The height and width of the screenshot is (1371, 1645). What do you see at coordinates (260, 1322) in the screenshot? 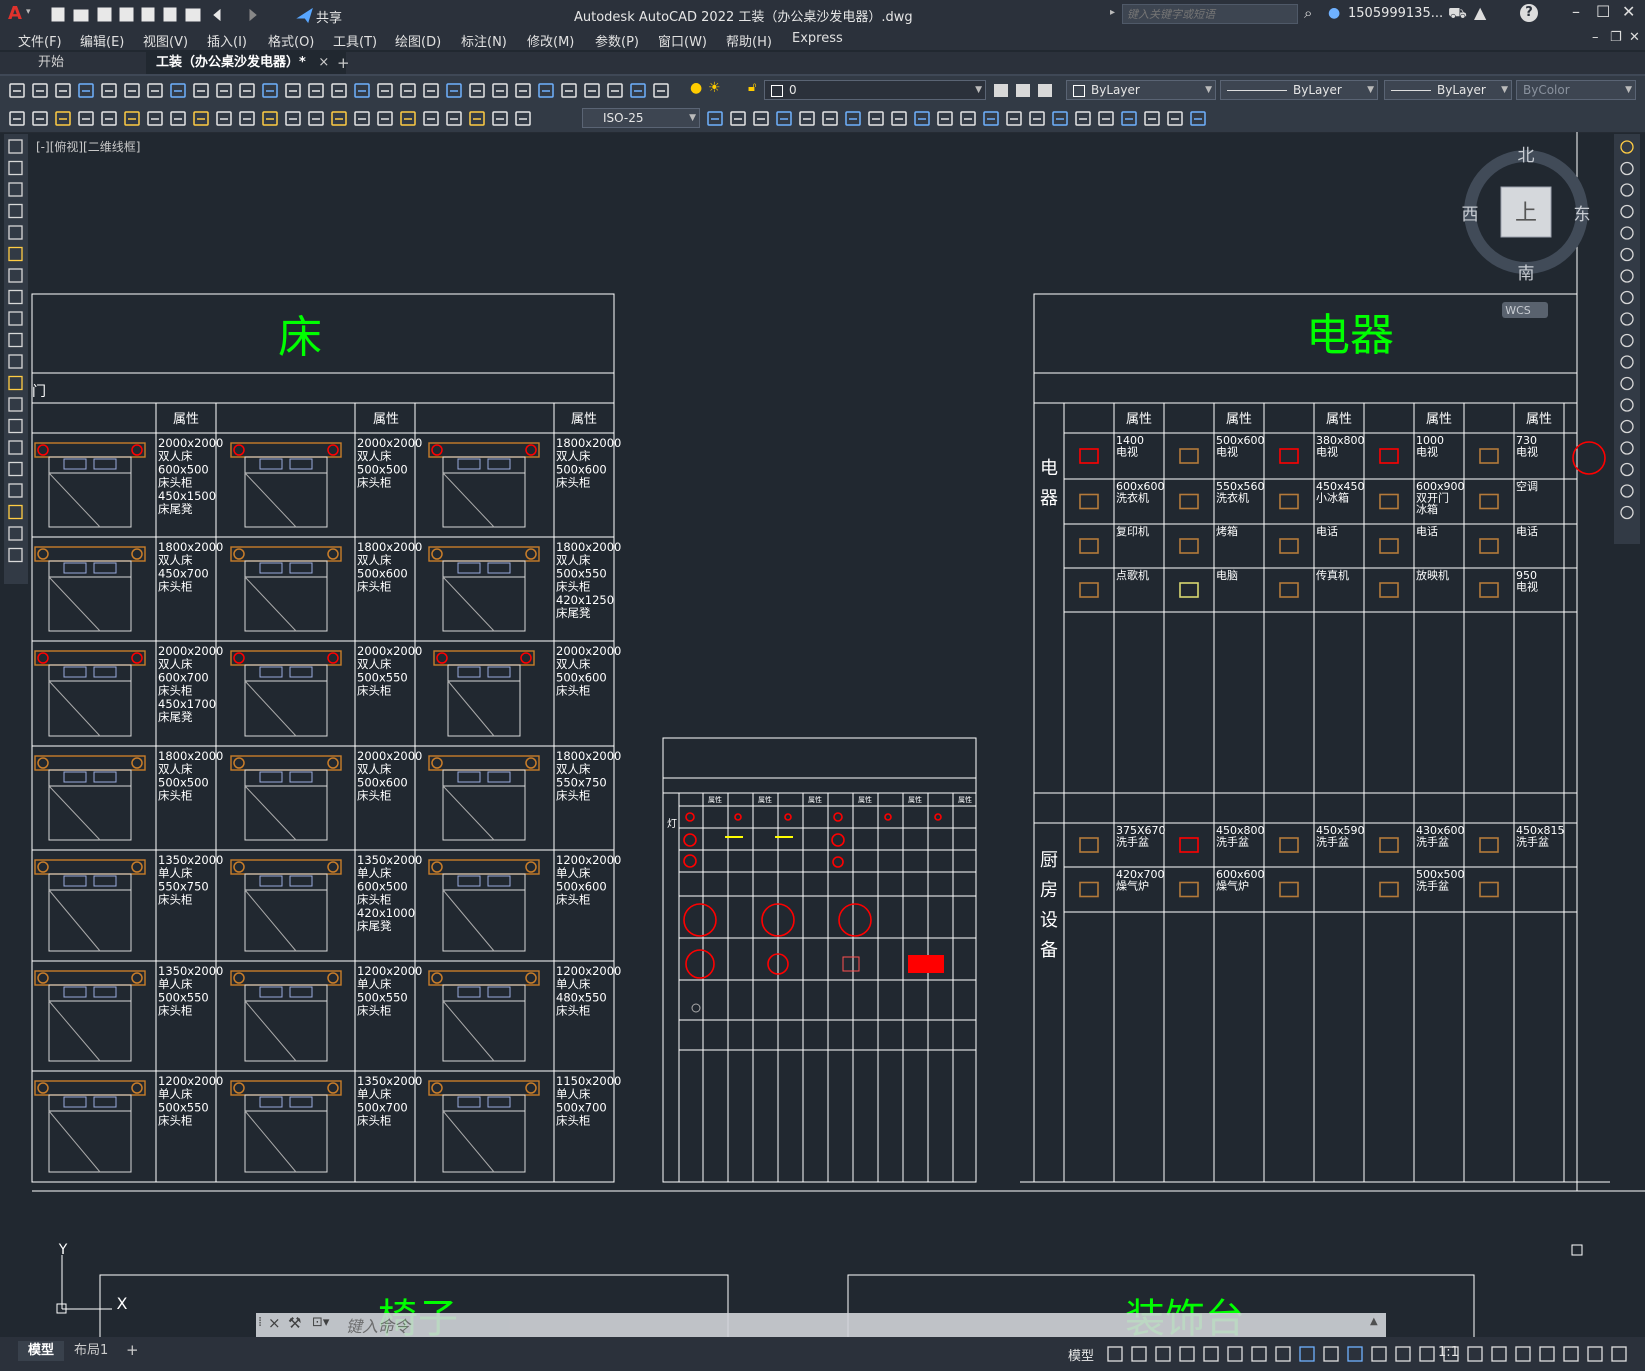
I see `command-grip-icon: ⁞` at bounding box center [260, 1322].